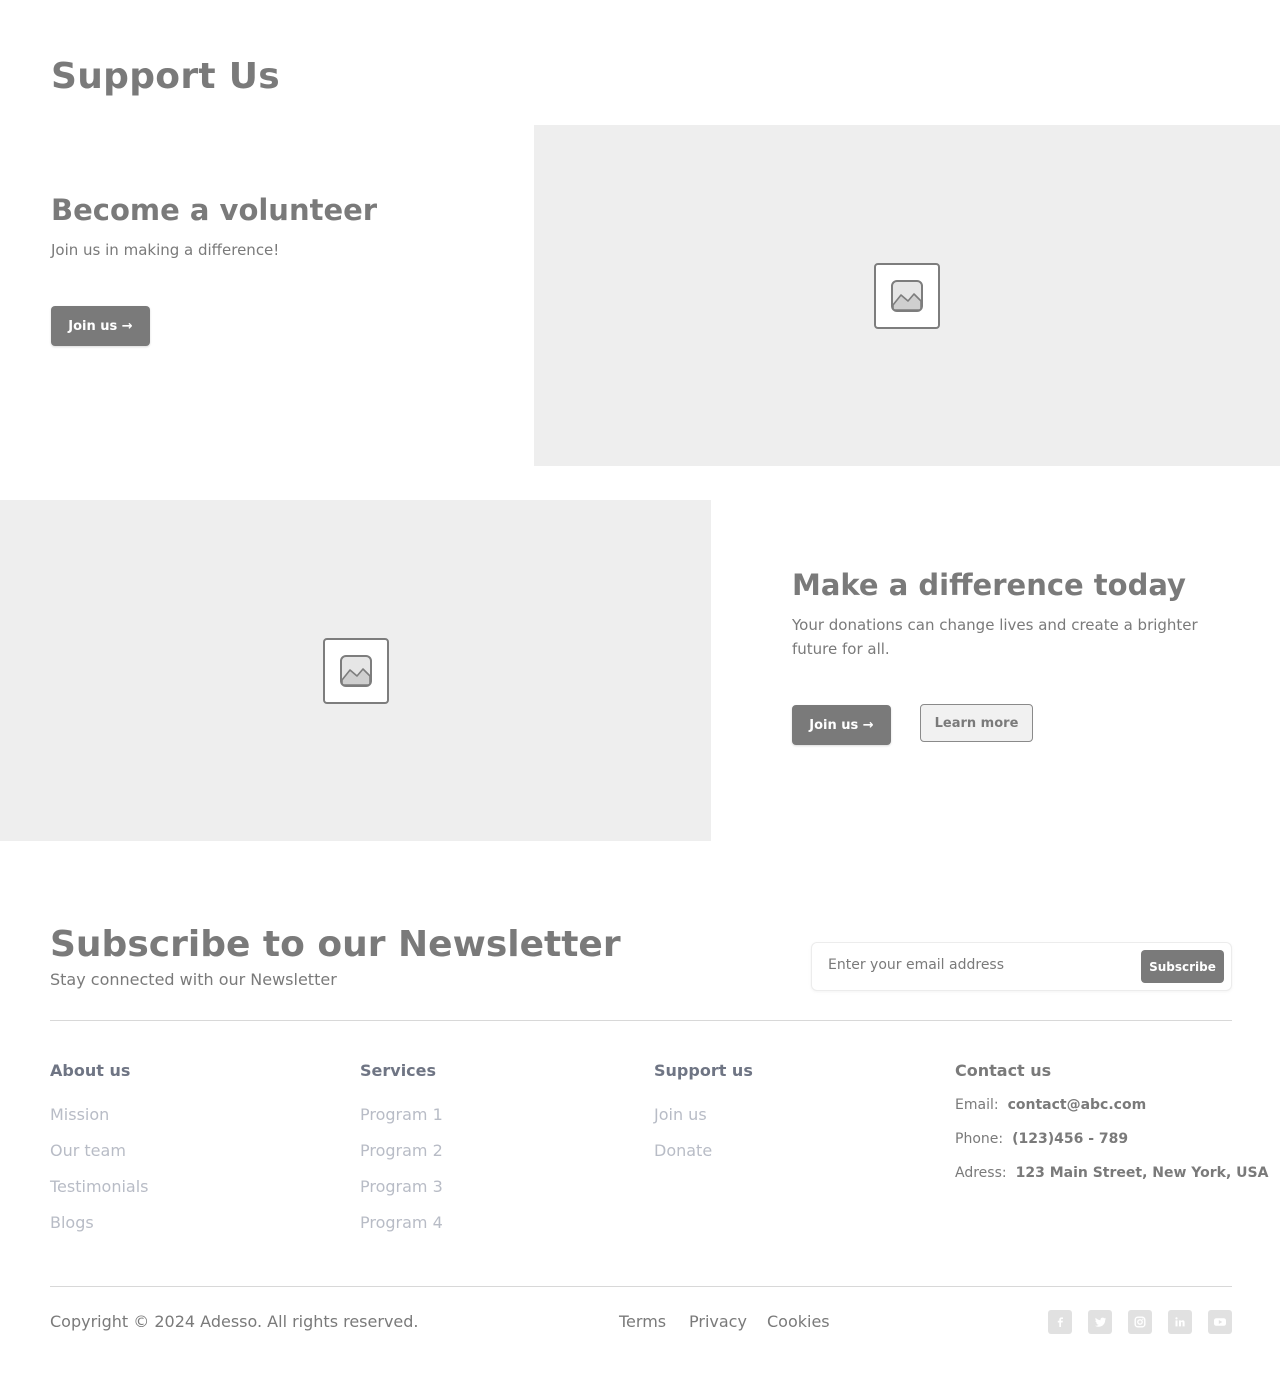  What do you see at coordinates (1220, 1322) in the screenshot?
I see `youtube-icon` at bounding box center [1220, 1322].